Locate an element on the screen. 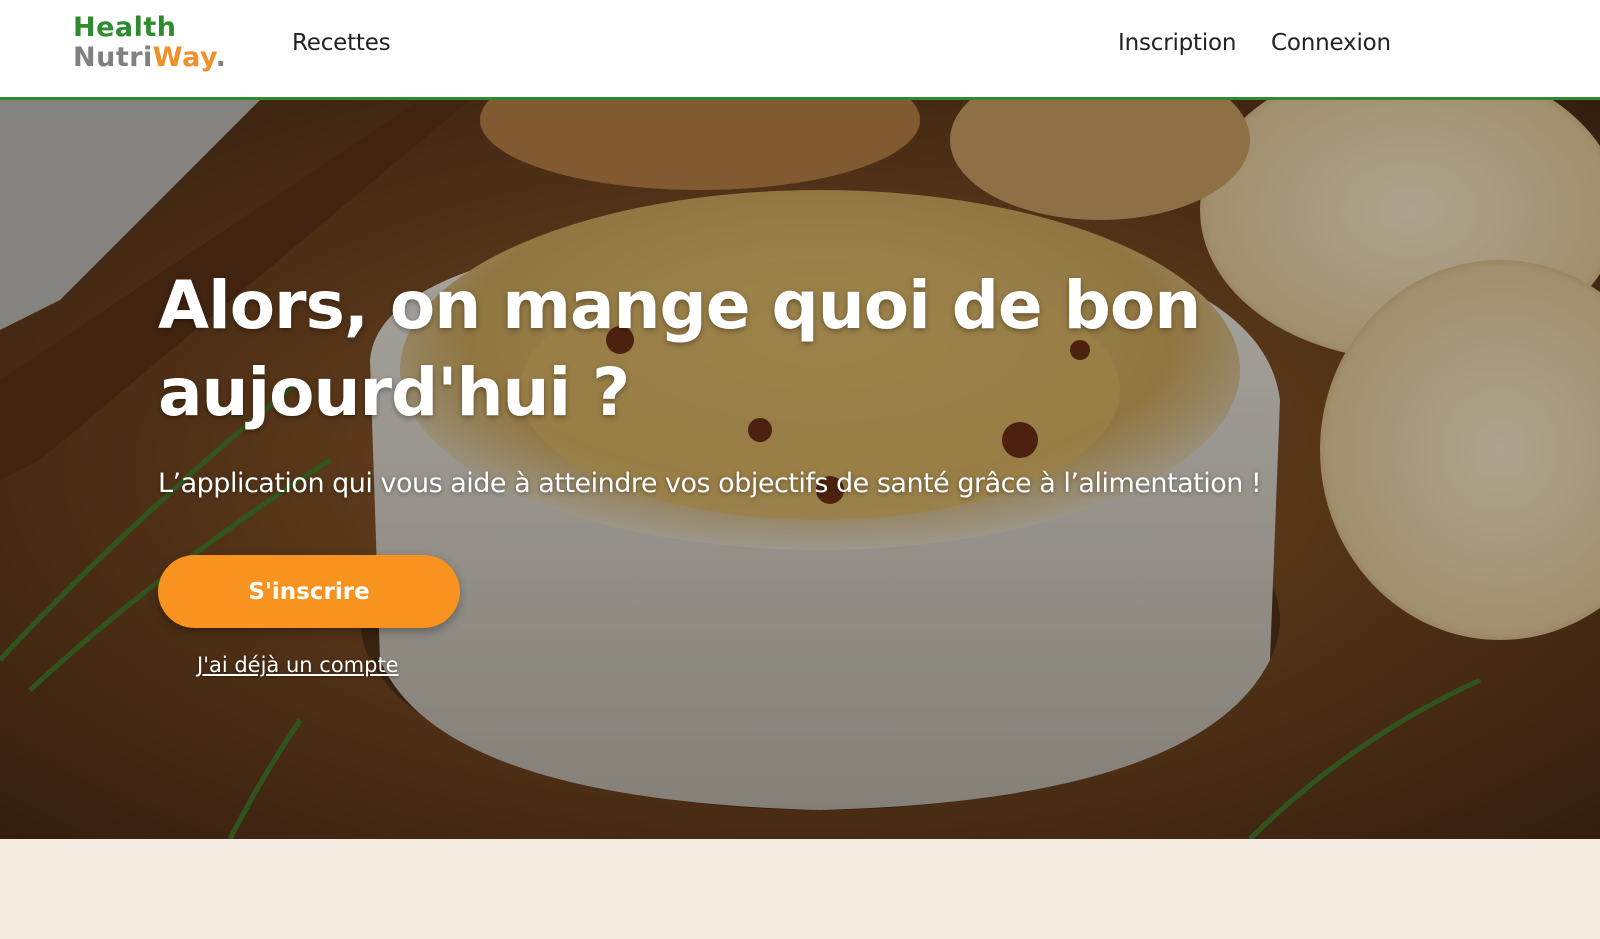 The height and width of the screenshot is (939, 1600). nav-inscription: Inscription is located at coordinates (1177, 43).